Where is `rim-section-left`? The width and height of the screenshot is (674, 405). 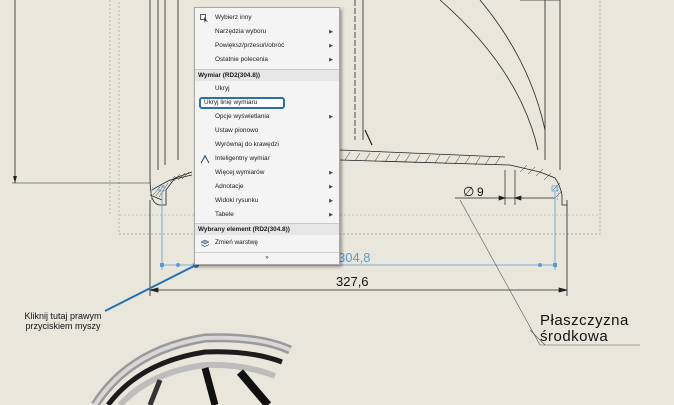 rim-section-left is located at coordinates (171, 103).